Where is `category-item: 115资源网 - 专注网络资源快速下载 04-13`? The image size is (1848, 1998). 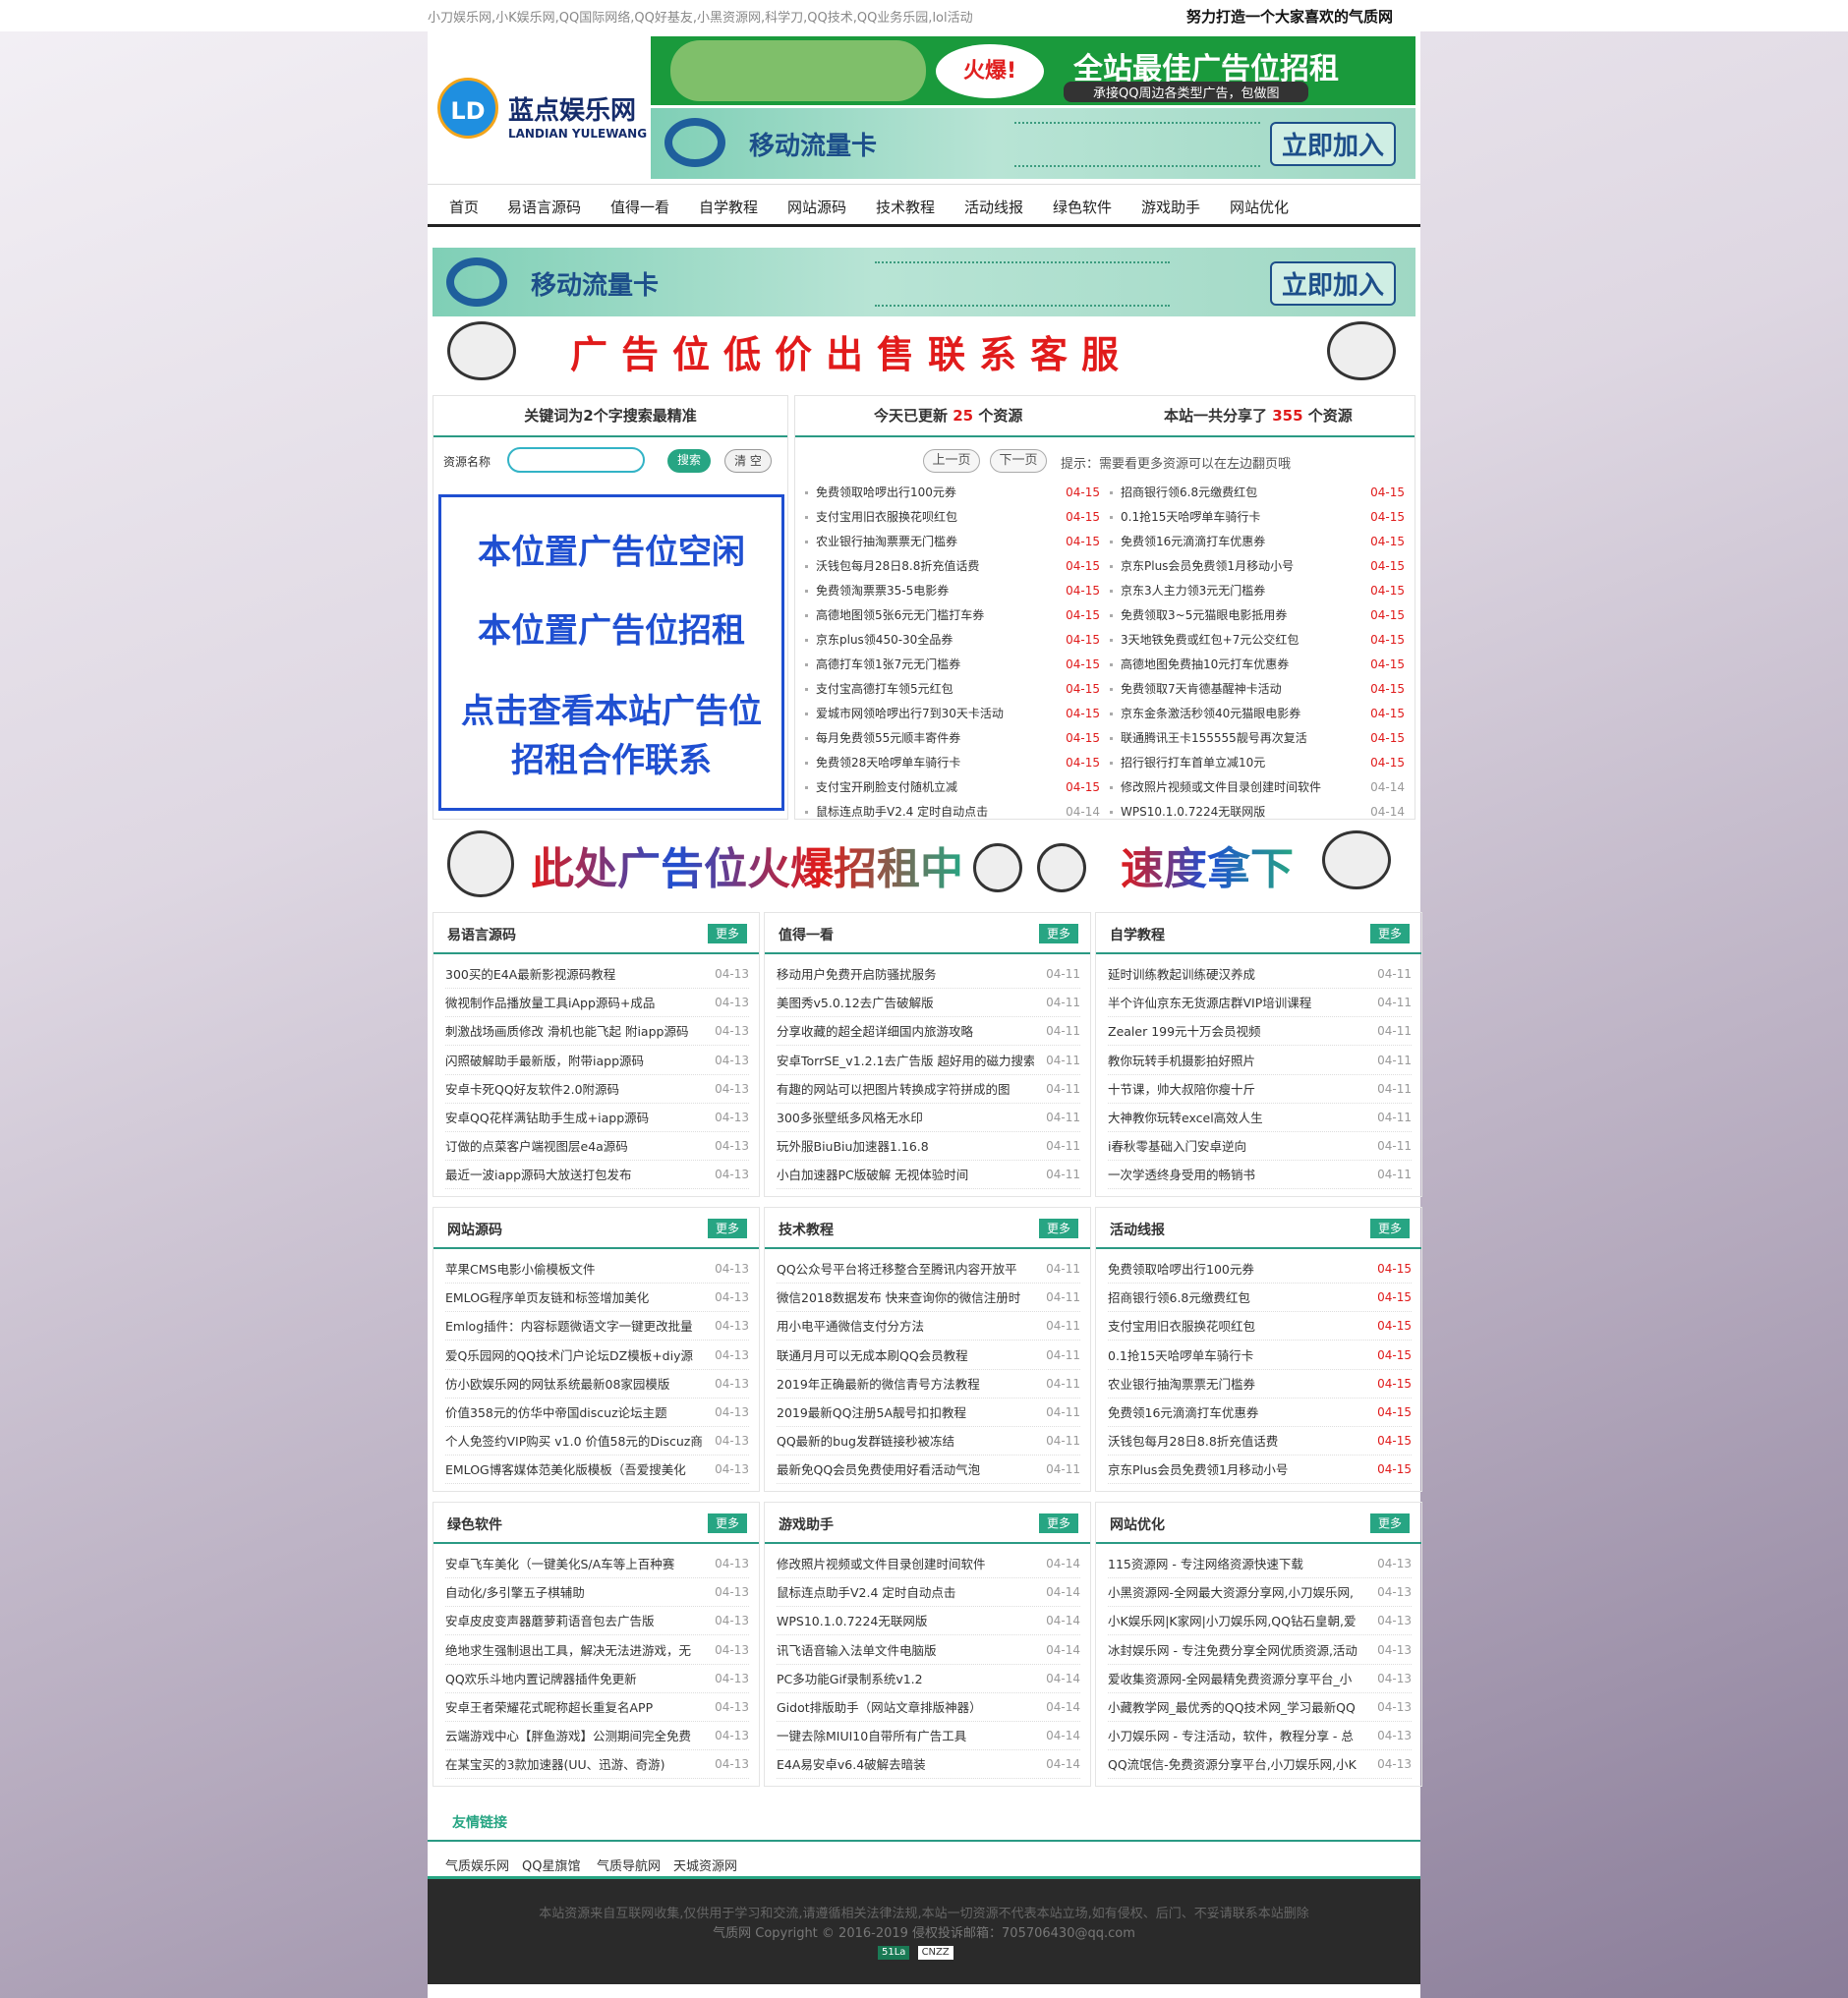
category-item: 115资源网 - 专注网络资源快速下载 04-13 is located at coordinates (1260, 1564).